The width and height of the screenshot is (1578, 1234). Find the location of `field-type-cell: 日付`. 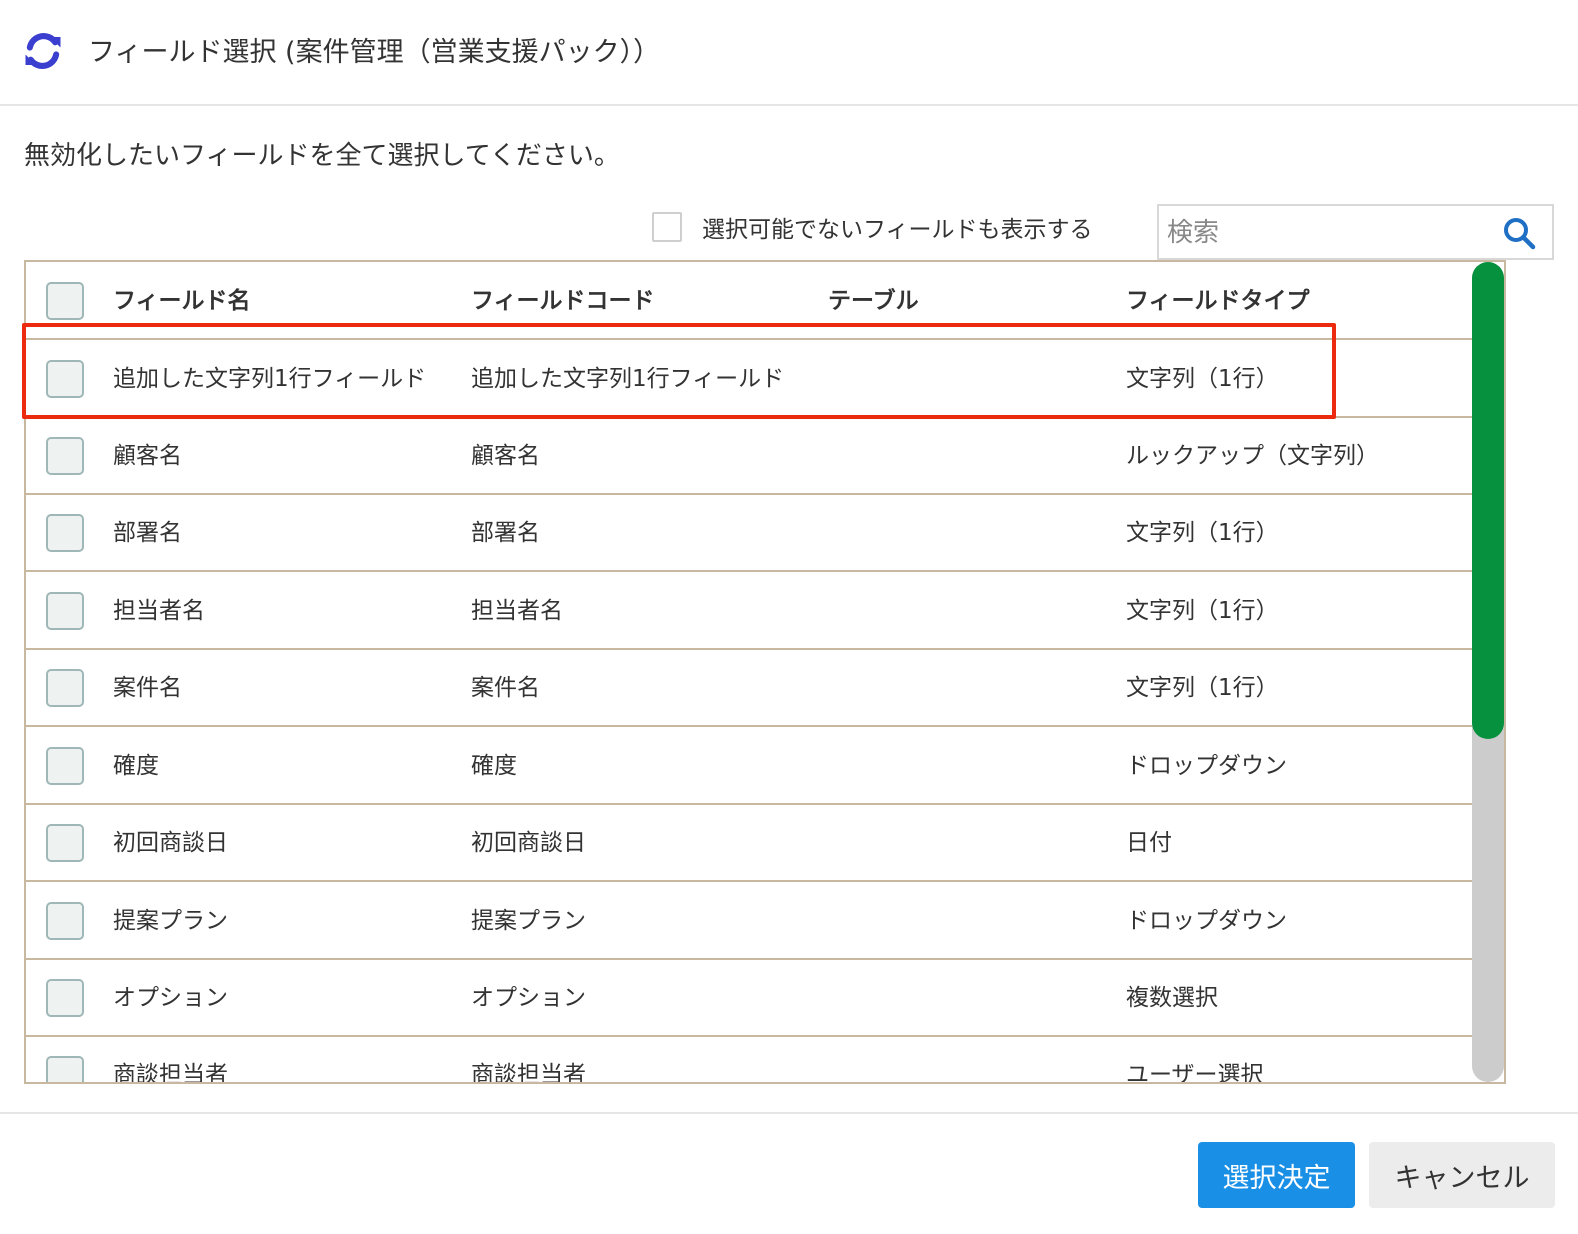

field-type-cell: 日付 is located at coordinates (1149, 843).